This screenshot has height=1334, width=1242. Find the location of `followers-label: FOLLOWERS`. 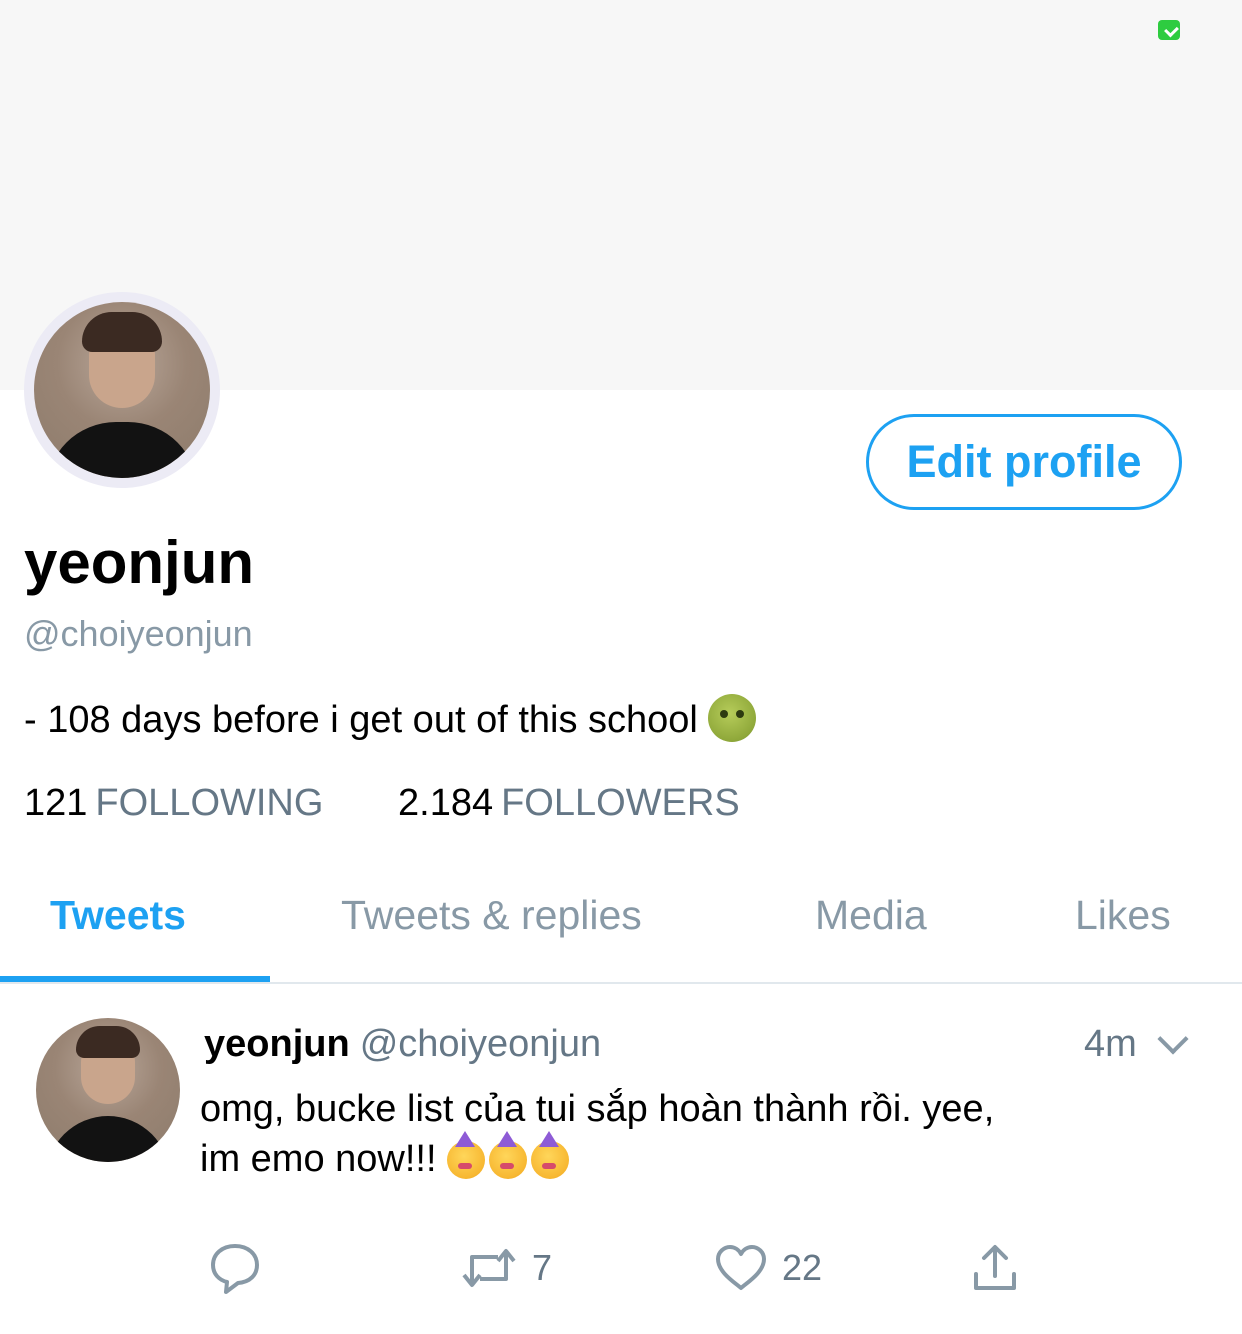

followers-label: FOLLOWERS is located at coordinates (620, 803).